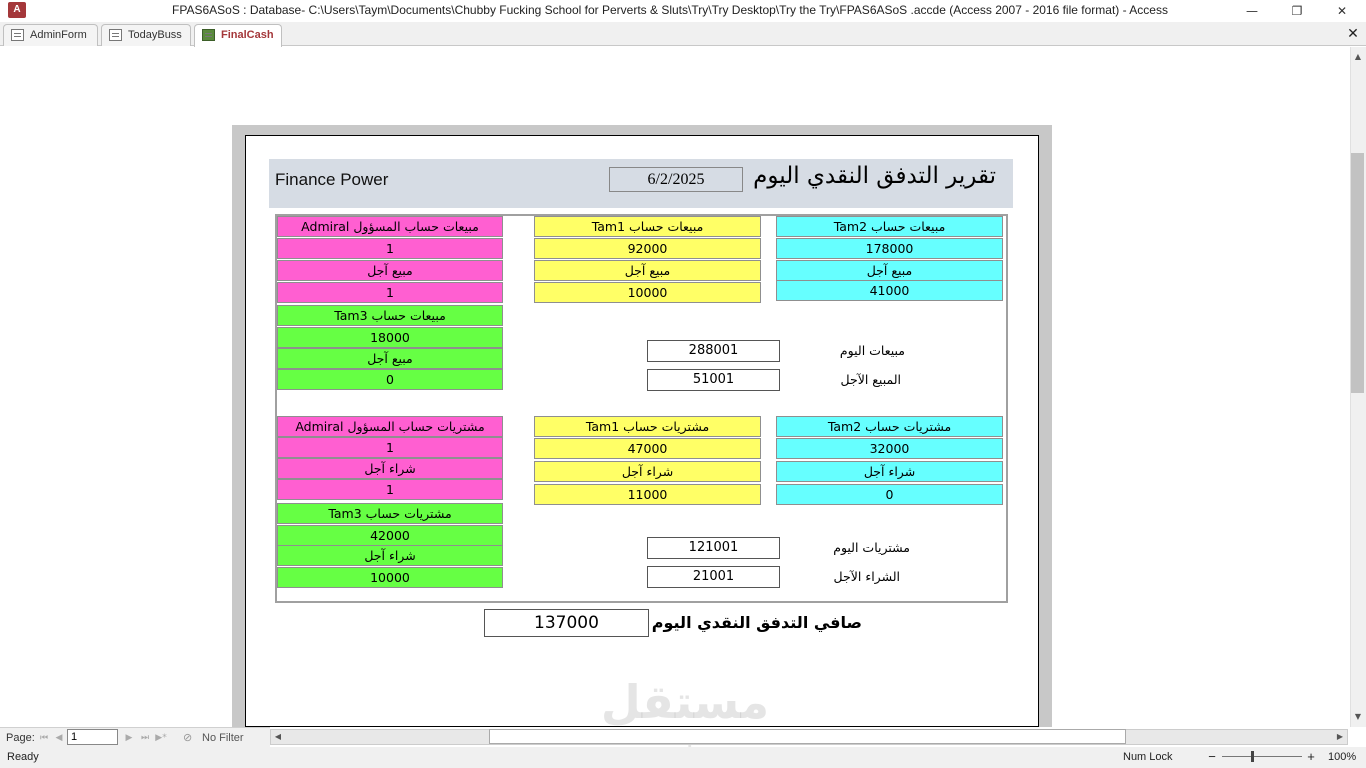 The image size is (1366, 768). I want to click on purchases-admiral-value: 1, so click(390, 447).